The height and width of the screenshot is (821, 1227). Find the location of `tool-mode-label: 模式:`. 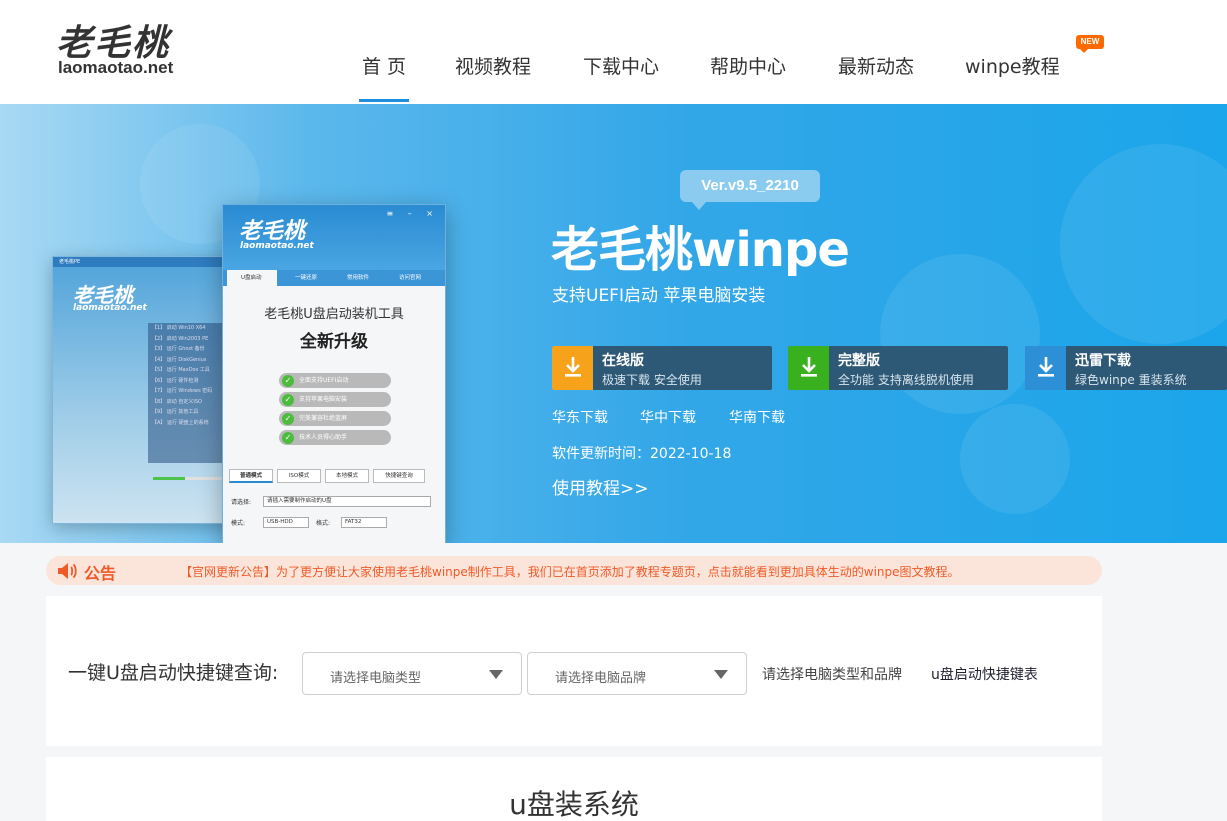

tool-mode-label: 模式: is located at coordinates (238, 523).